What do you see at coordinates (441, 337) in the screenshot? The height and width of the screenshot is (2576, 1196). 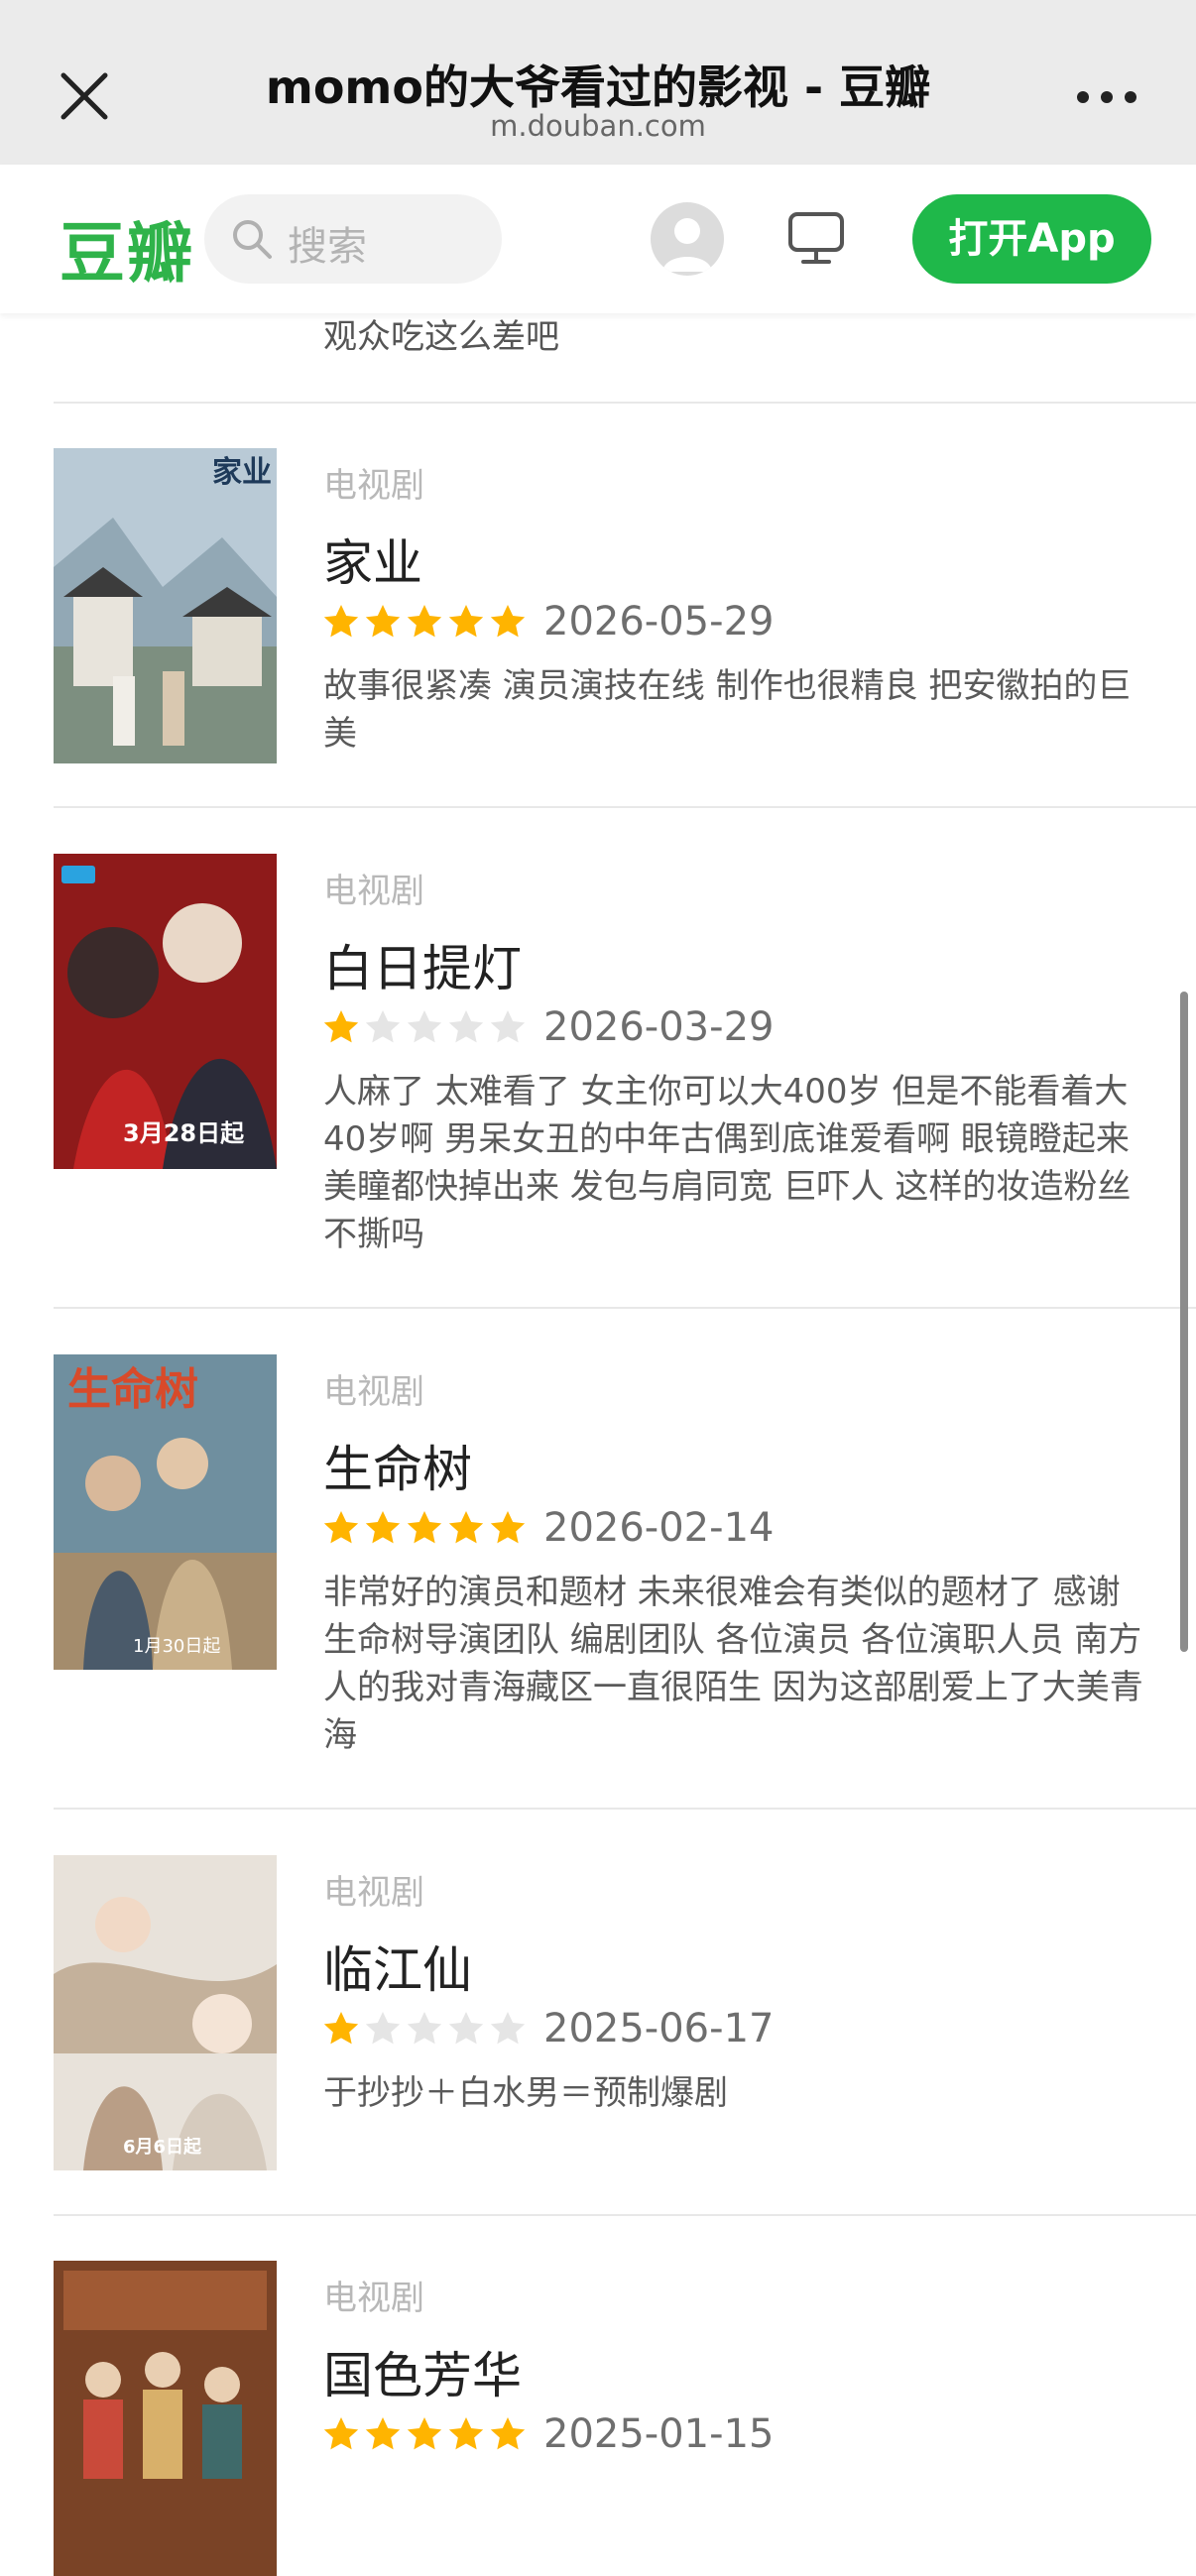 I see `partial-review-text: 观众吃这么差吧` at bounding box center [441, 337].